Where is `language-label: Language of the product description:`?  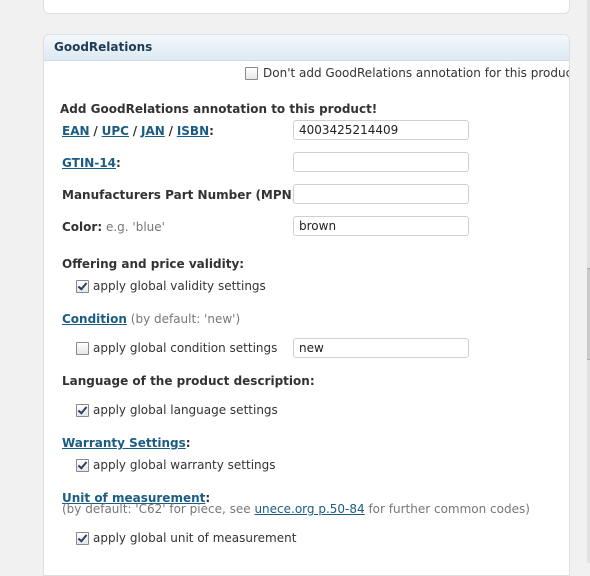
language-label: Language of the product description: is located at coordinates (188, 381).